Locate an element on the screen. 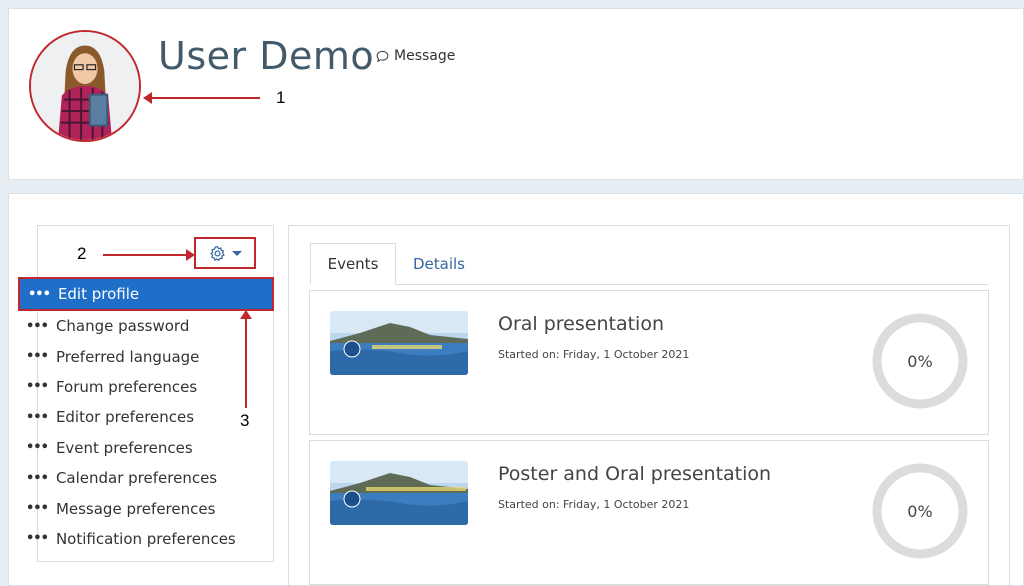 Image resolution: width=1024 pixels, height=586 pixels. menu-item-forum-preferences: ••• Forum preferences is located at coordinates (146, 387).